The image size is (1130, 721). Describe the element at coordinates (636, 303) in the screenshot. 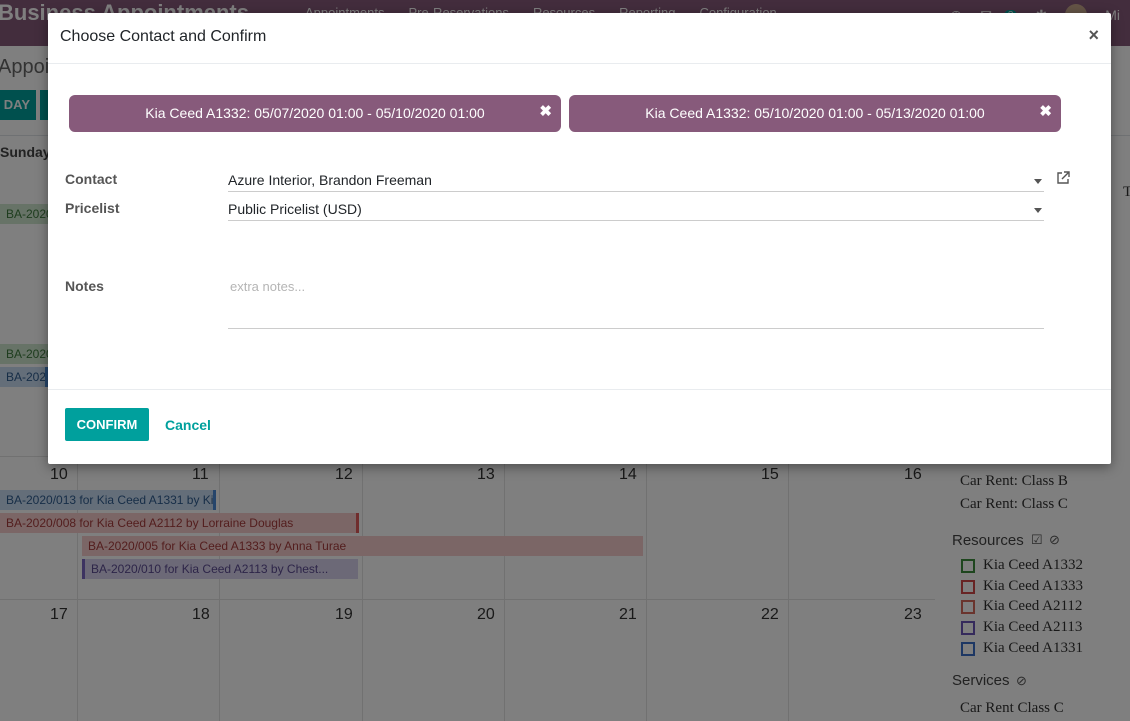

I see `notes-input` at that location.